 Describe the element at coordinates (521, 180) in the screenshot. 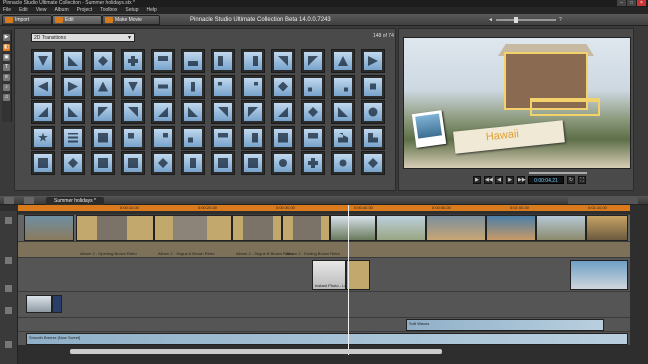

I see `fast-forward-button: ▶▶` at that location.